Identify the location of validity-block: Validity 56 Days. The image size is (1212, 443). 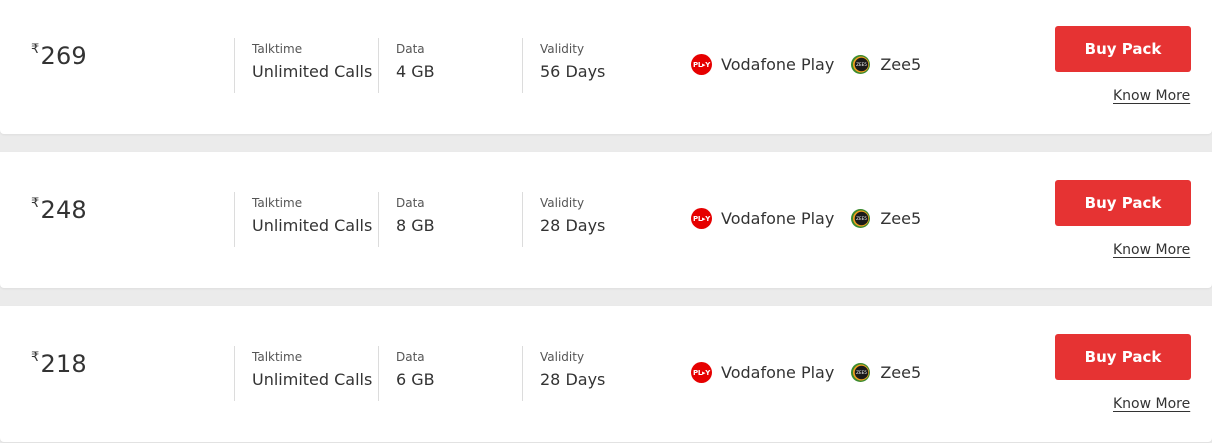
(563, 65).